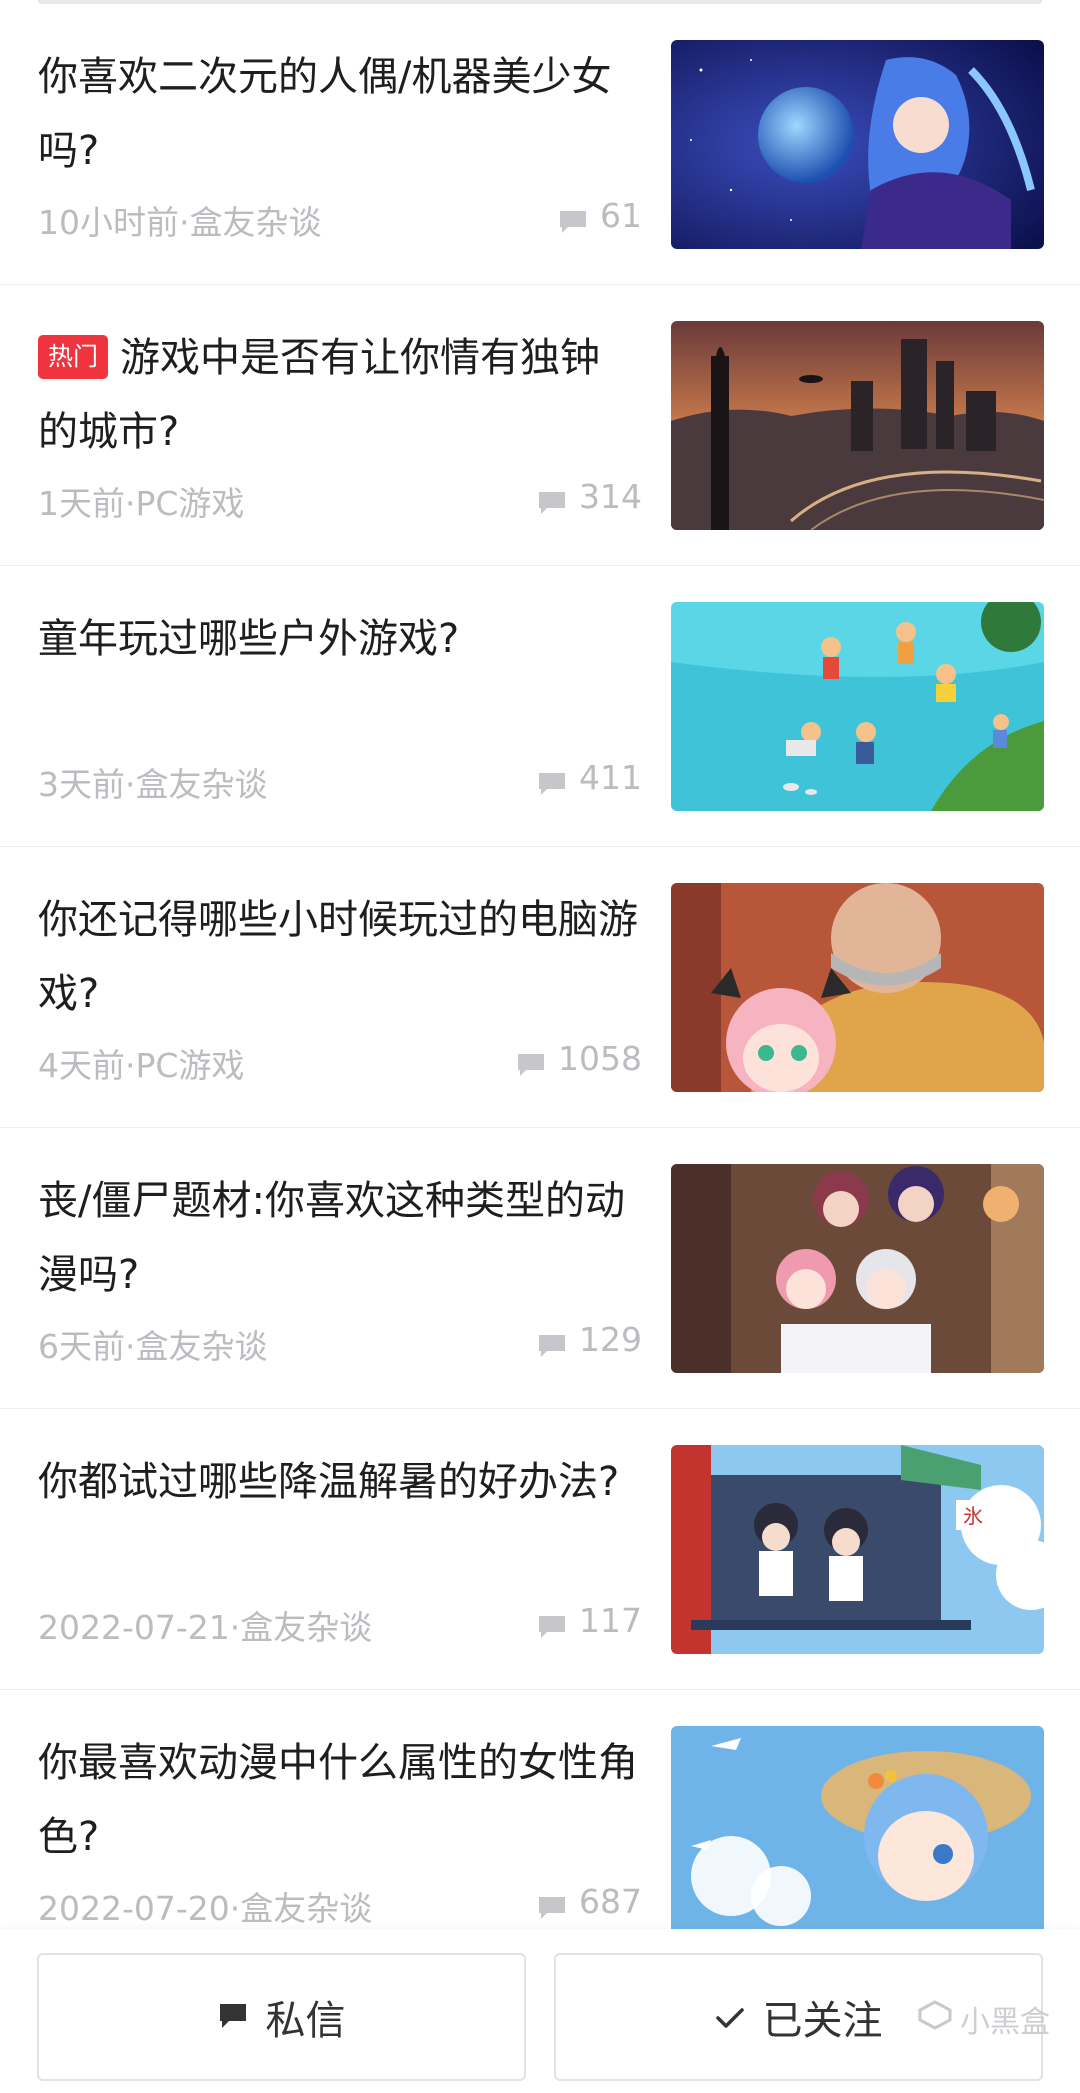 The height and width of the screenshot is (2093, 1080). What do you see at coordinates (589, 1901) in the screenshot?
I see `comment-count: 687` at bounding box center [589, 1901].